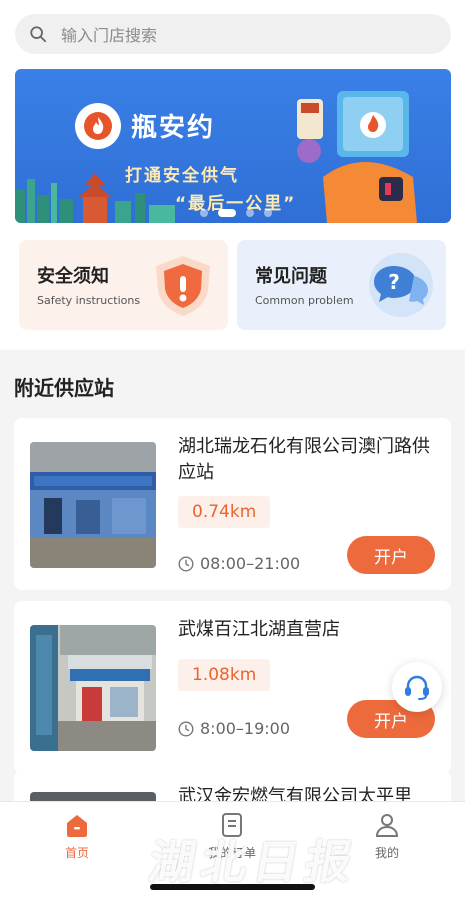 The width and height of the screenshot is (465, 900). I want to click on banner-slogan-line1: 打通安全供气, so click(182, 176).